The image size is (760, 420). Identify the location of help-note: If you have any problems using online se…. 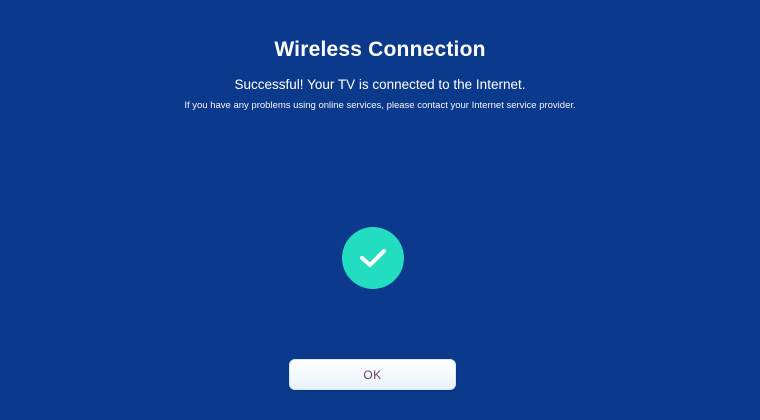
(380, 105).